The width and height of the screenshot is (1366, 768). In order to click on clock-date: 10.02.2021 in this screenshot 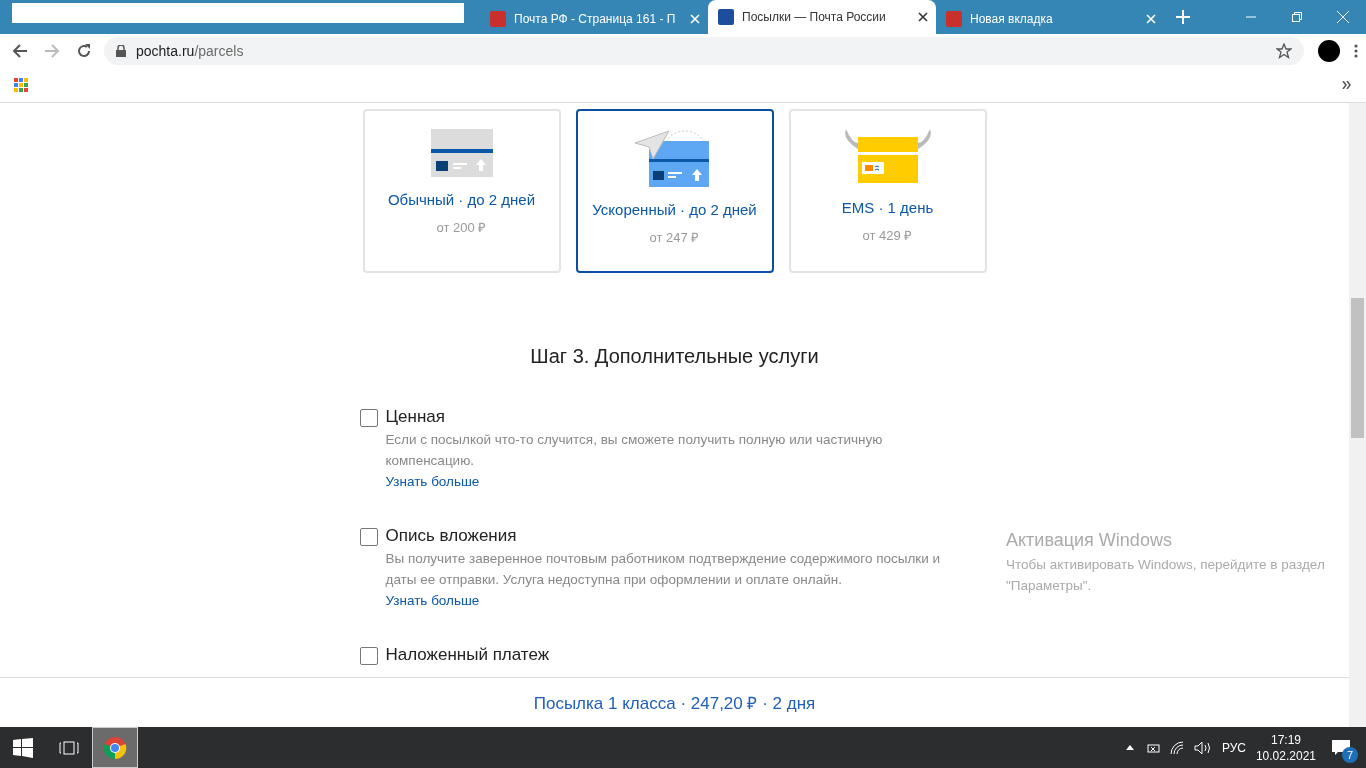, I will do `click(1285, 755)`.